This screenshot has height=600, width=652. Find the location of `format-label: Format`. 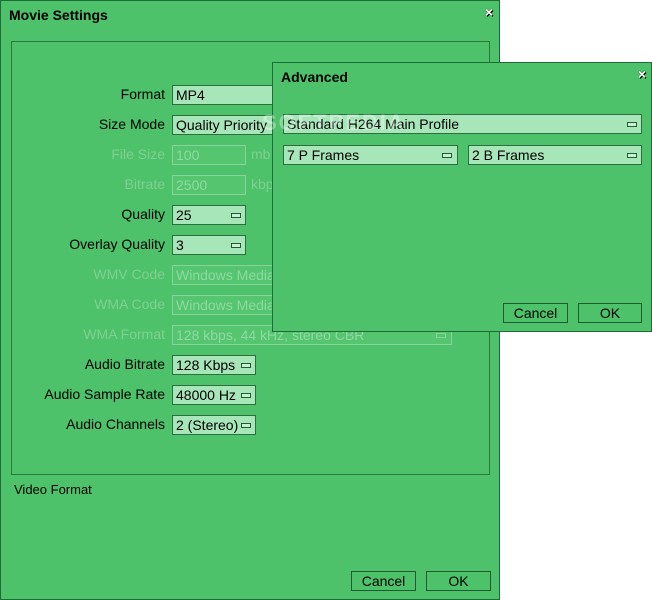

format-label: Format is located at coordinates (142, 94).